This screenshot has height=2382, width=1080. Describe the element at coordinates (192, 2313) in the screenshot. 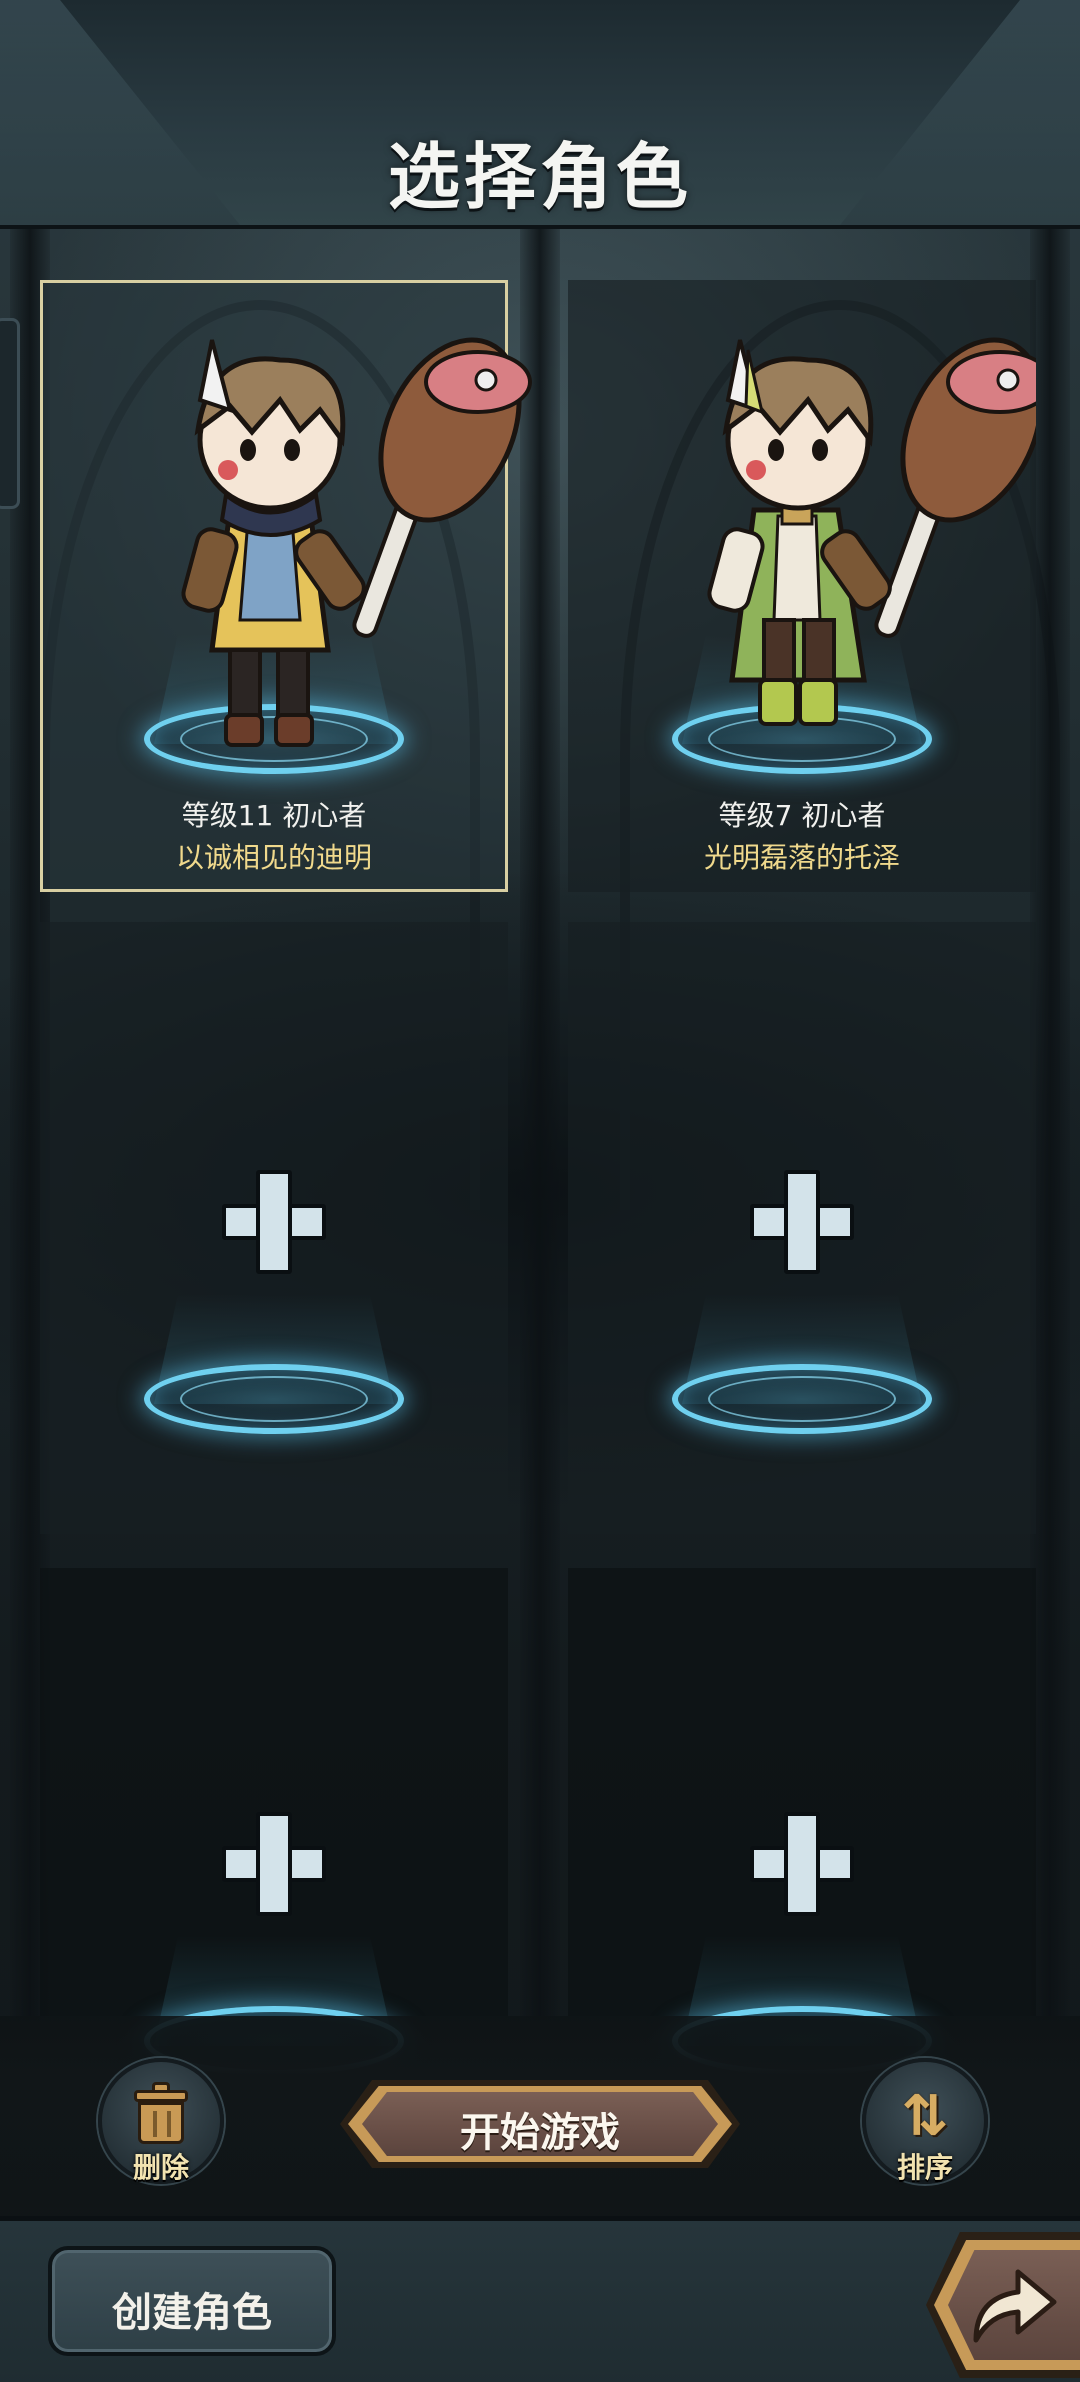

I see `create-character-label: 创建角色` at that location.